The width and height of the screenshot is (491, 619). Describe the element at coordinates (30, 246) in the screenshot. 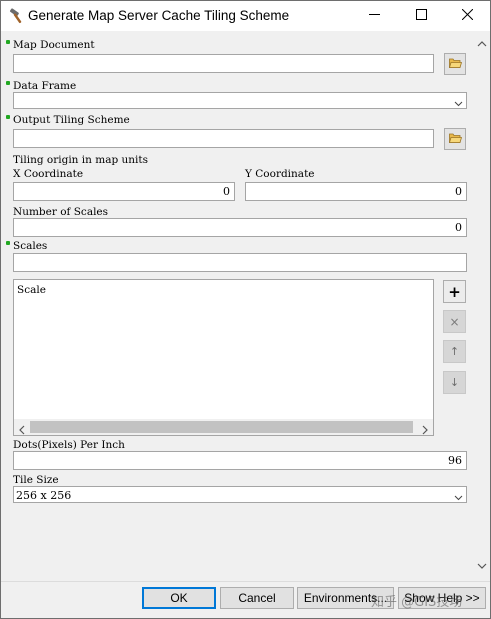

I see `scales-label: Scales` at that location.